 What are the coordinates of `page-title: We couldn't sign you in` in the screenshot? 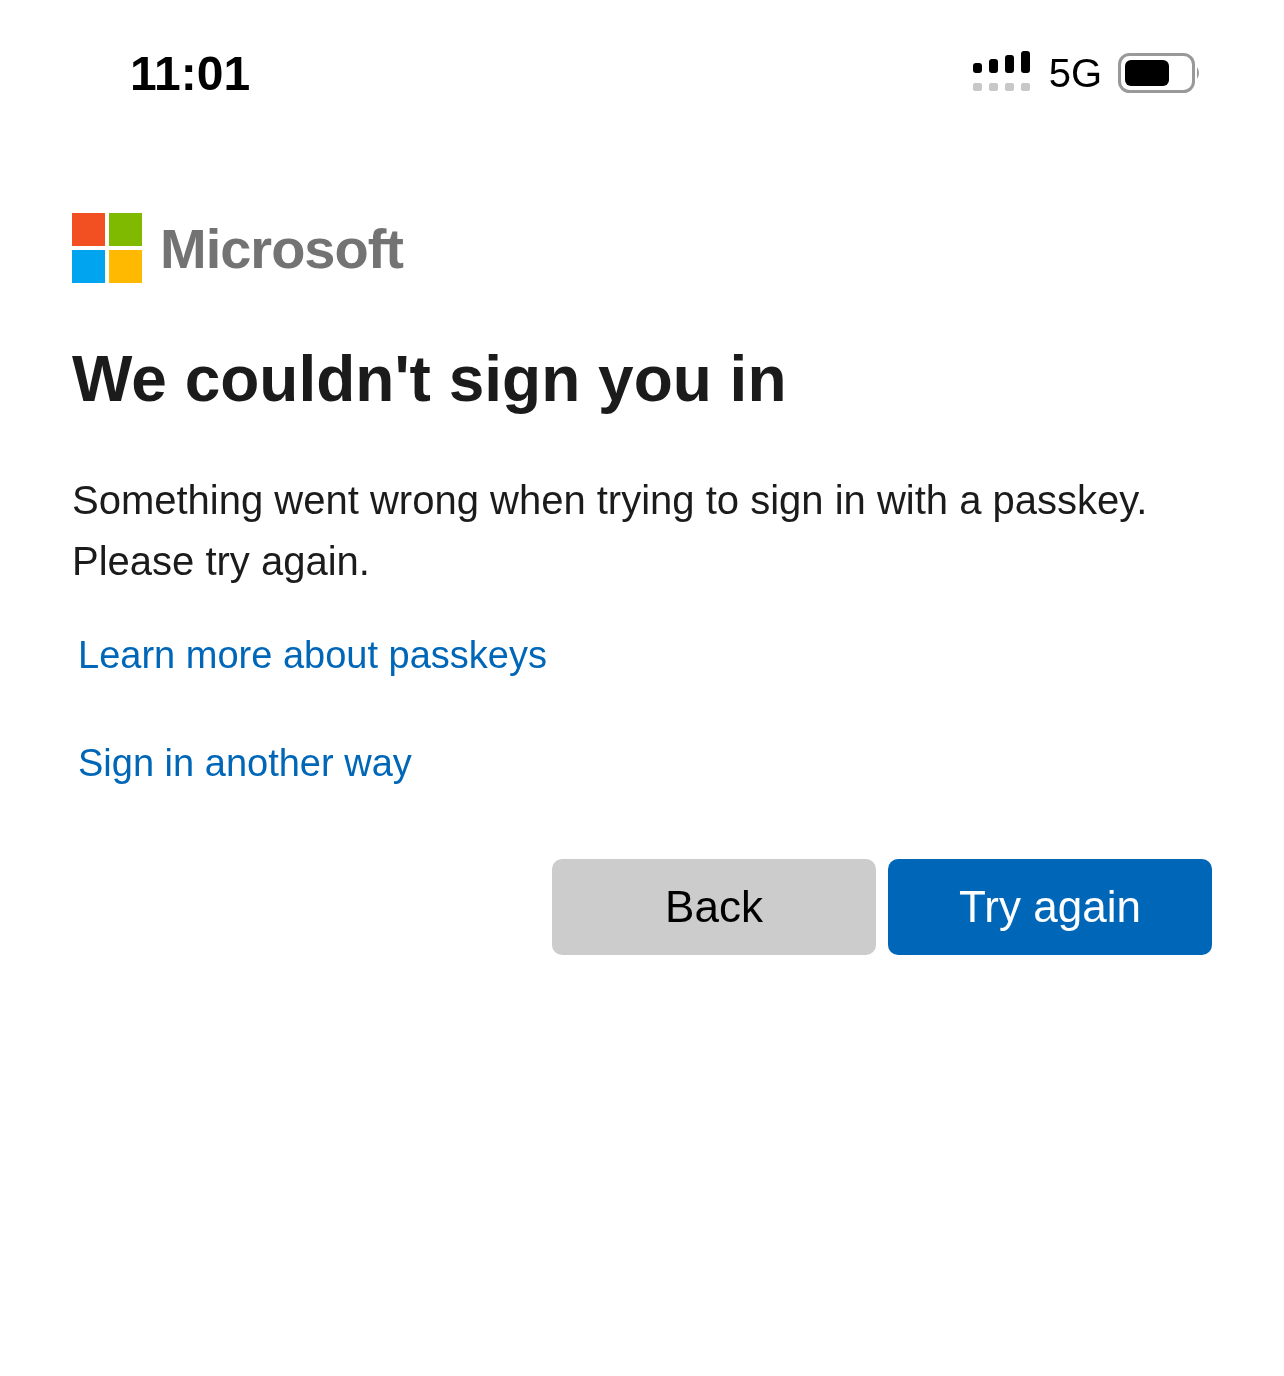 It's located at (430, 379).